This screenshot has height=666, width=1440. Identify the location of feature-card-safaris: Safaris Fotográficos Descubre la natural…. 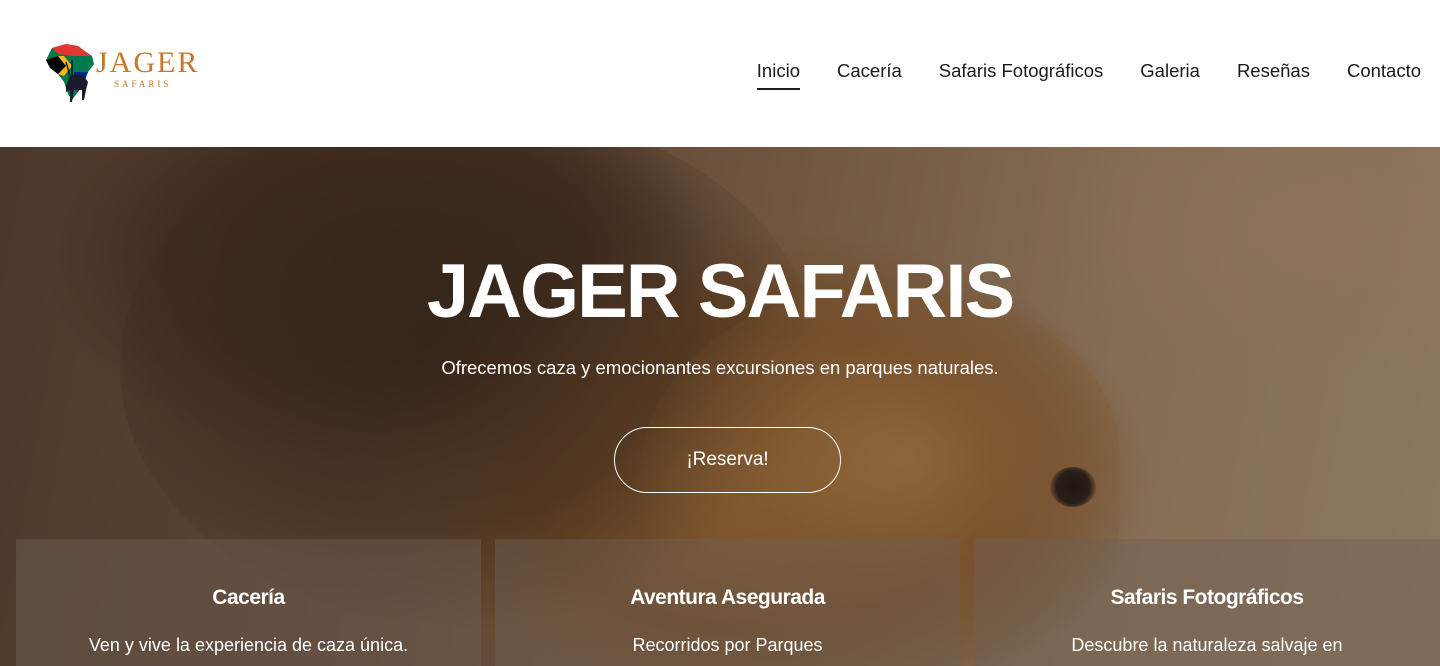
(1207, 602).